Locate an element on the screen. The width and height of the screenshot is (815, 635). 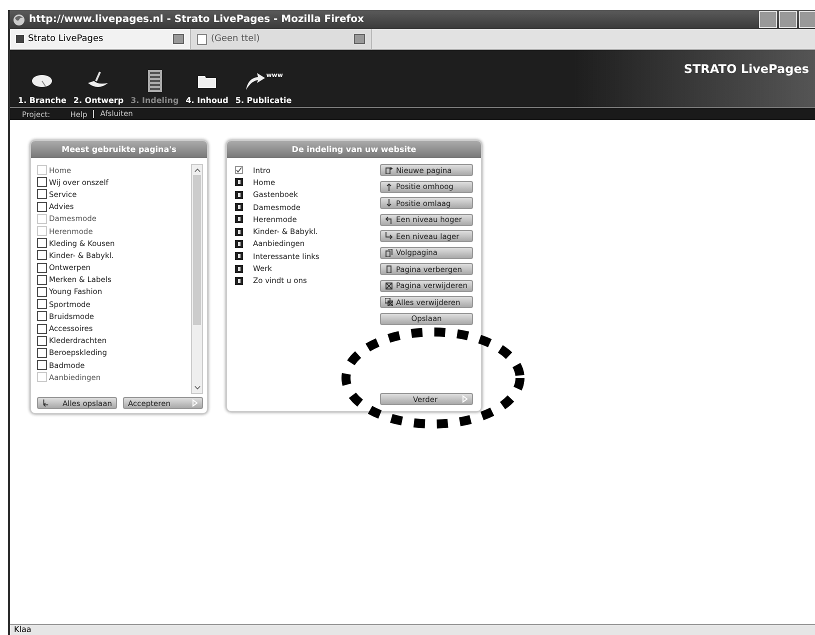
window-title: http://www.livepages.nl - Strato LivePages - Mozilla Firefox is located at coordinates (197, 19).